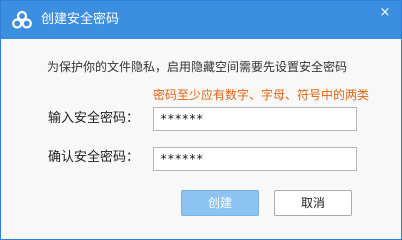  What do you see at coordinates (80, 19) in the screenshot?
I see `dialog-title: 创建安全密码` at bounding box center [80, 19].